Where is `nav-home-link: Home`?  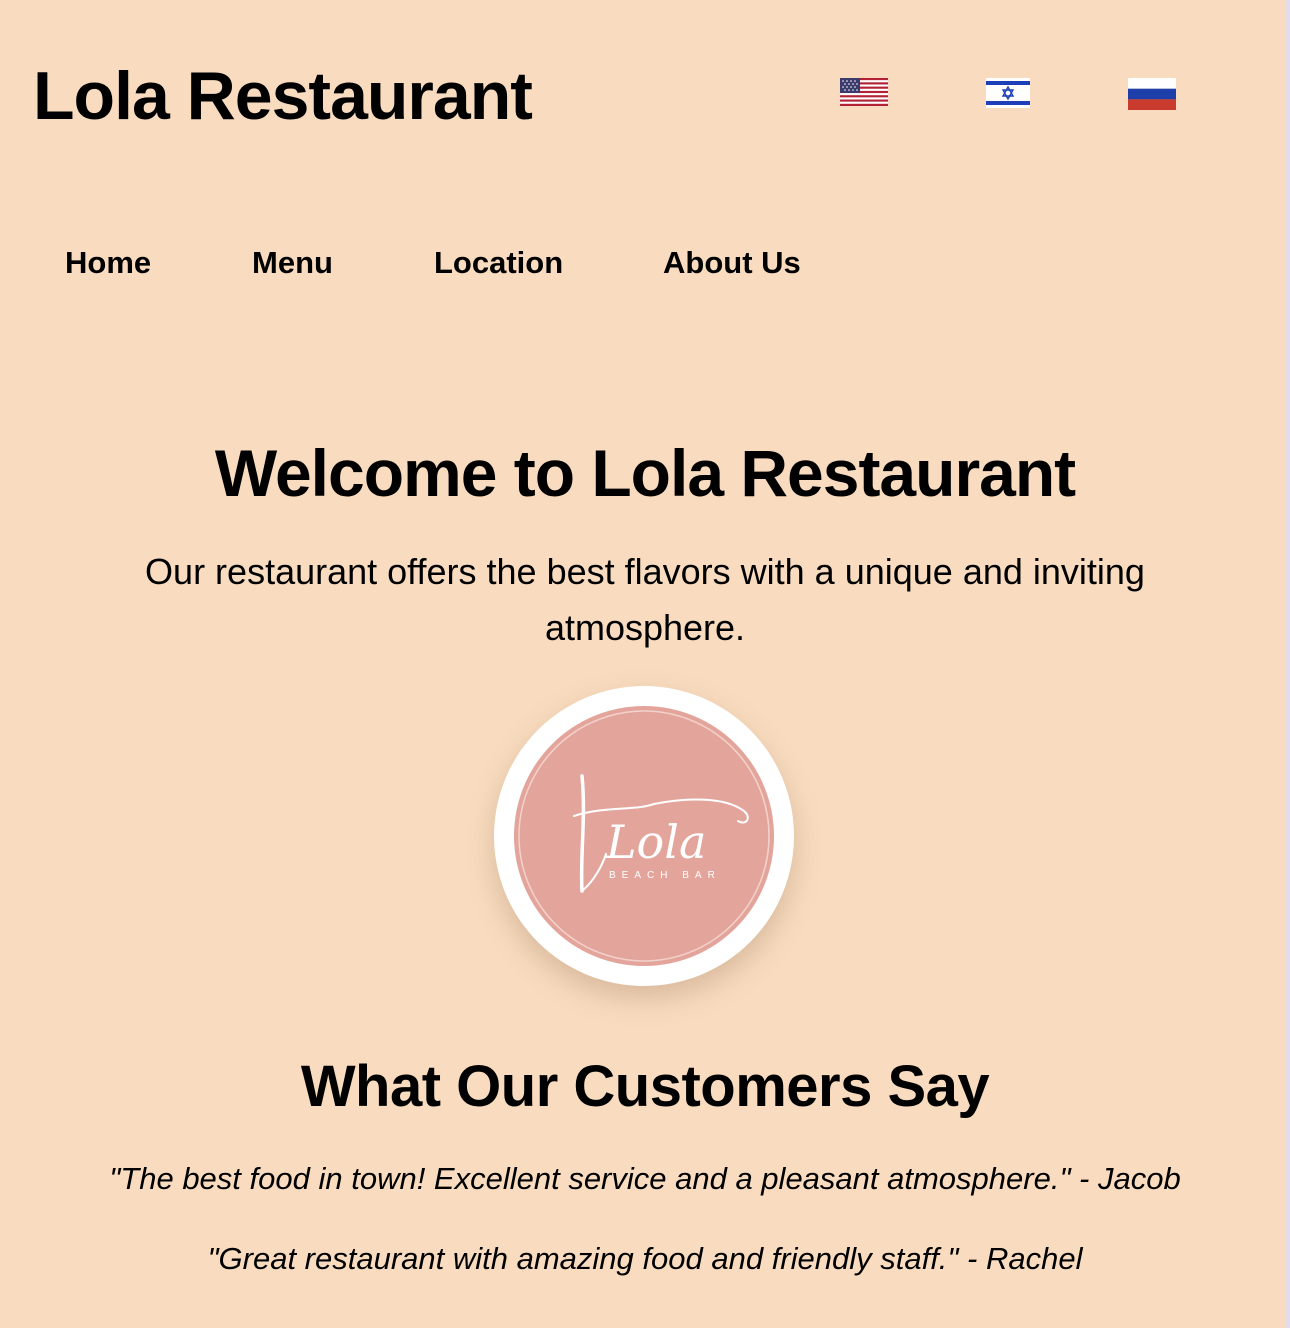 nav-home-link: Home is located at coordinates (108, 263).